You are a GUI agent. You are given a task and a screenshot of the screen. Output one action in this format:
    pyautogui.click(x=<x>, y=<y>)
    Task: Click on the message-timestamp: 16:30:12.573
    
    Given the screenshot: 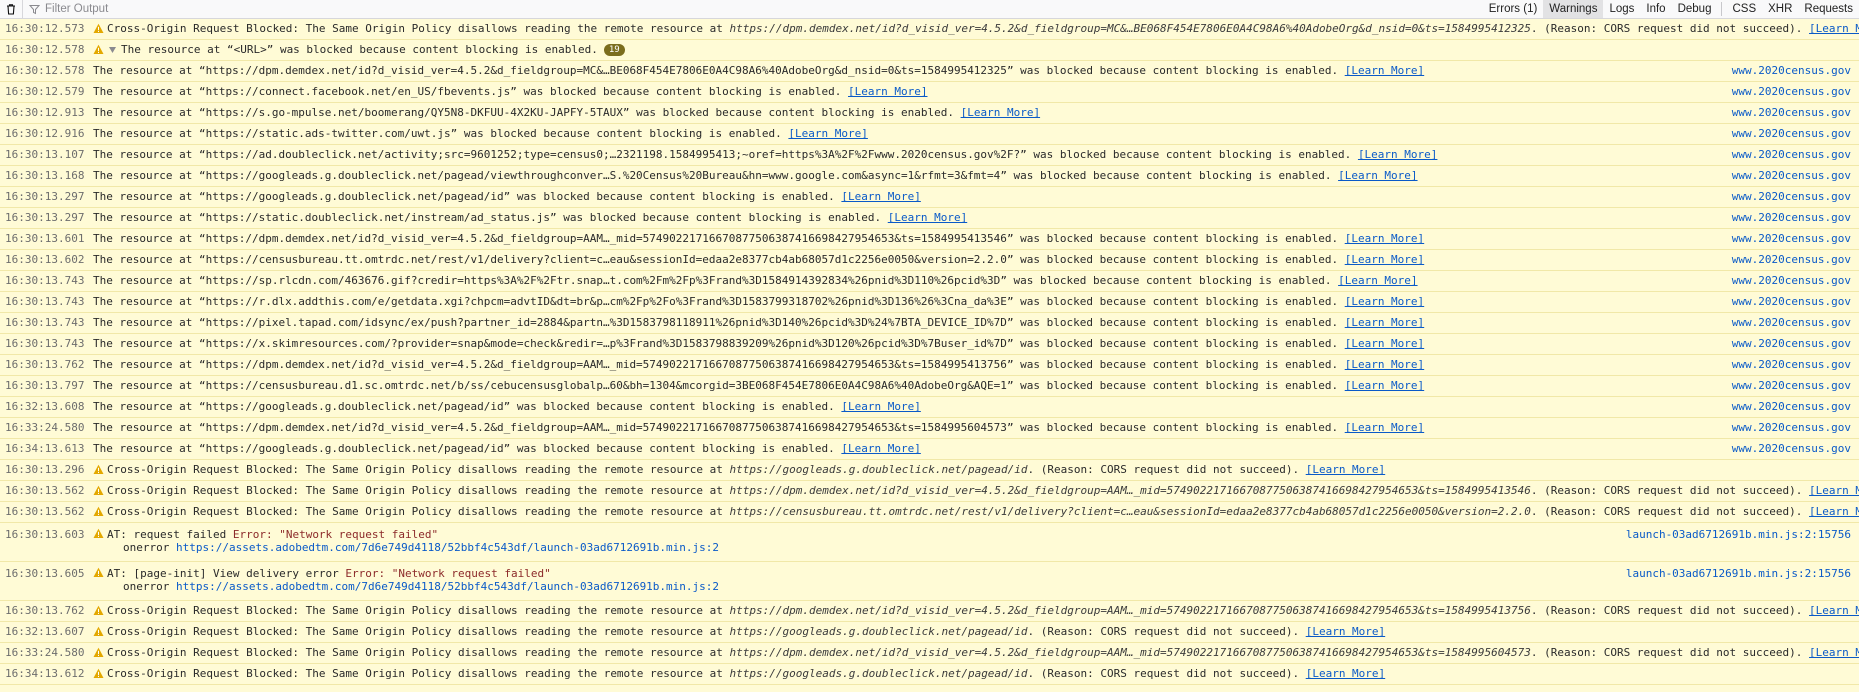 What is the action you would take?
    pyautogui.click(x=45, y=28)
    